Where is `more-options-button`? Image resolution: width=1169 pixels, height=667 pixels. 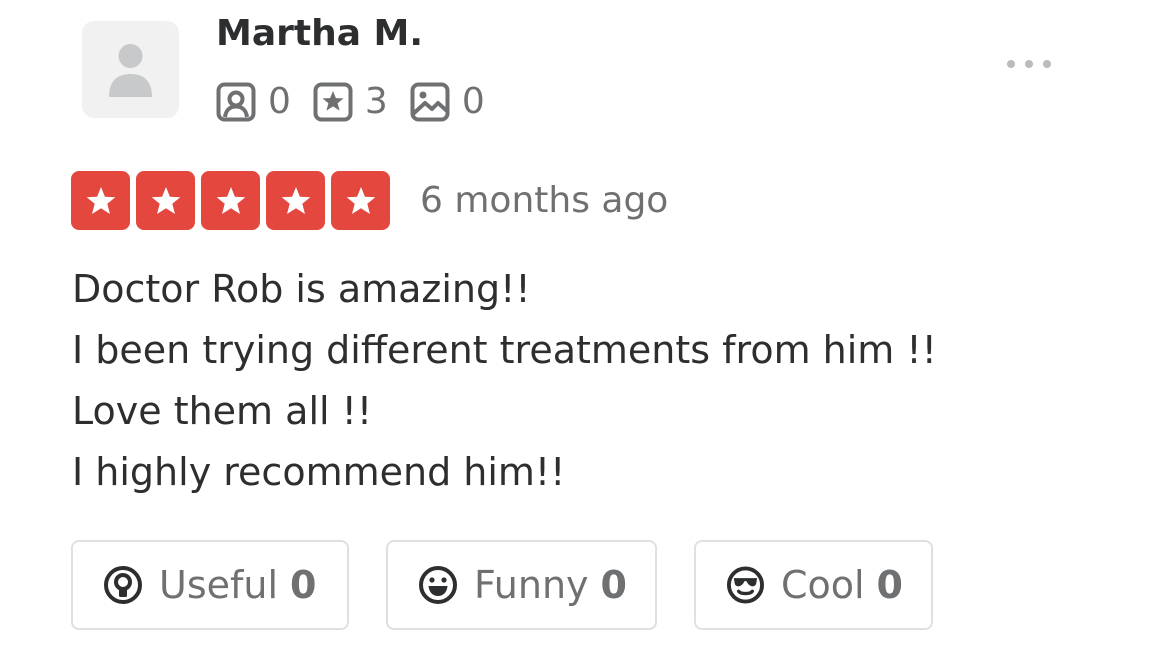 more-options-button is located at coordinates (1029, 64).